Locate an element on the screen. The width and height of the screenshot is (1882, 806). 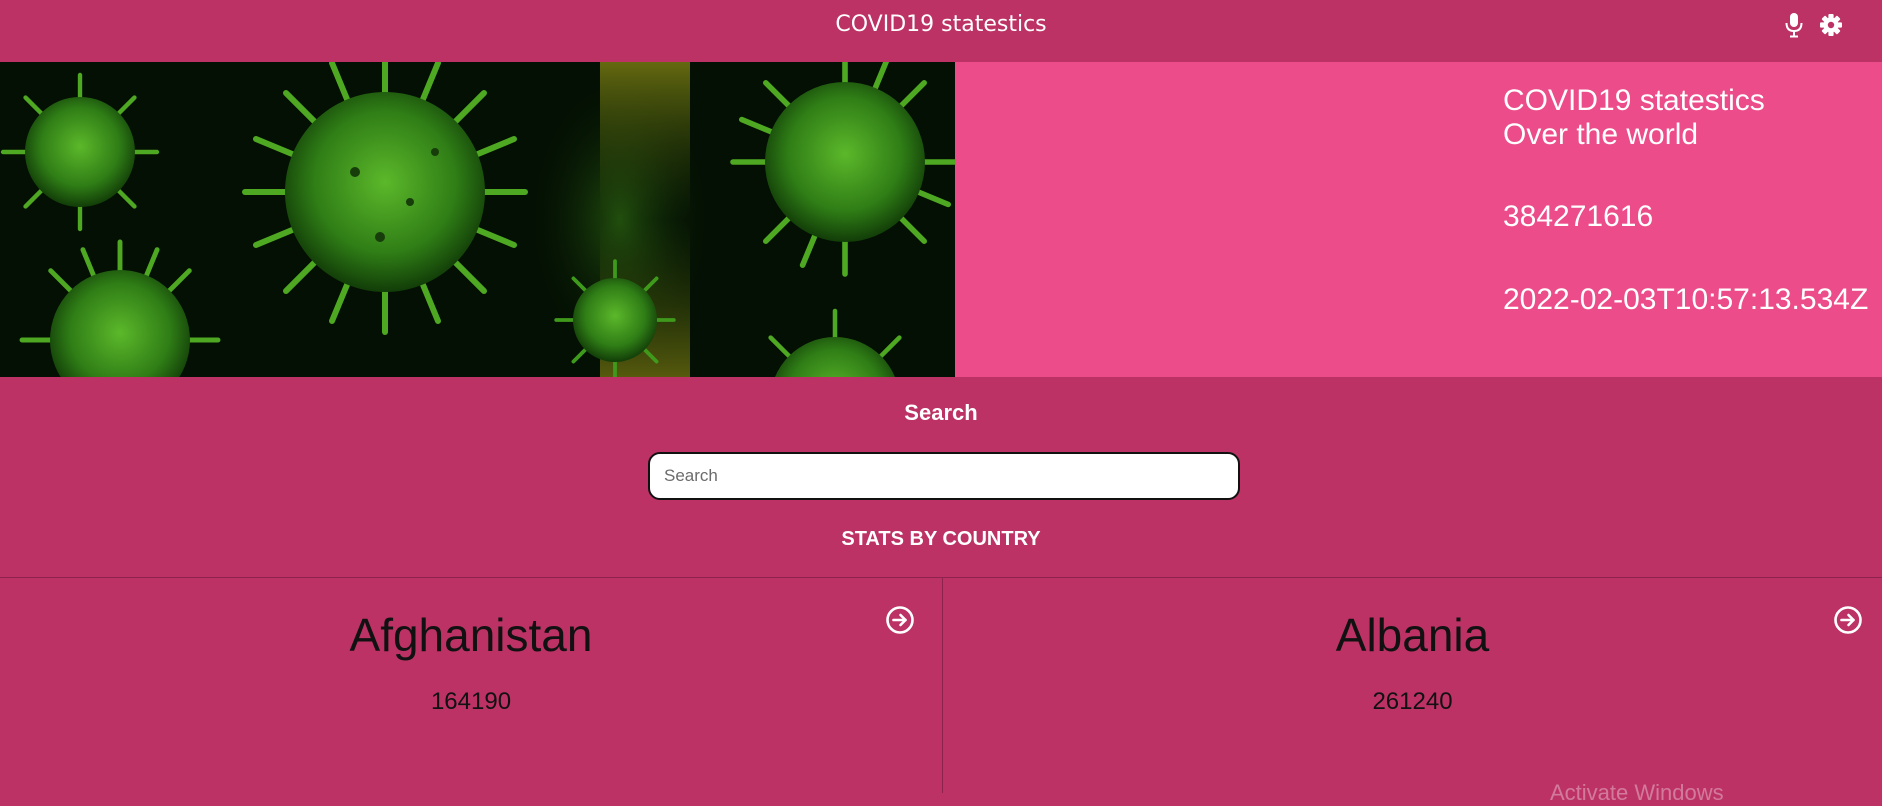
global-total: 384271616 is located at coordinates (1578, 216).